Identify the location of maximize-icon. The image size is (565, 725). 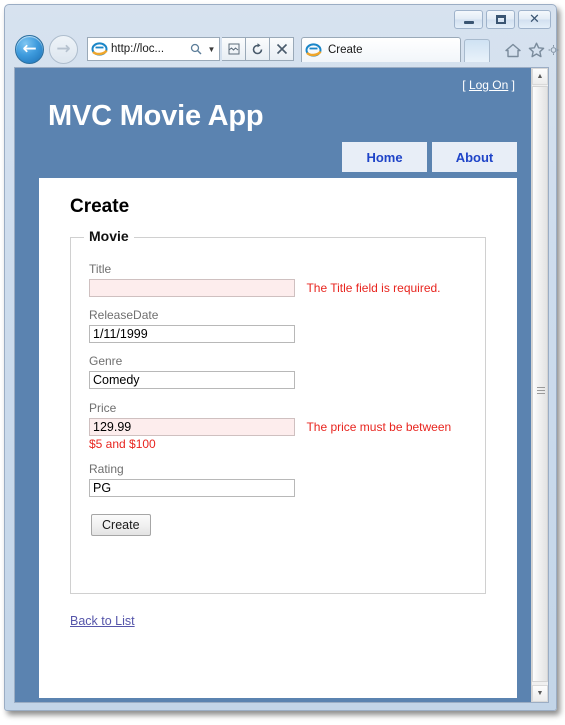
(500, 19).